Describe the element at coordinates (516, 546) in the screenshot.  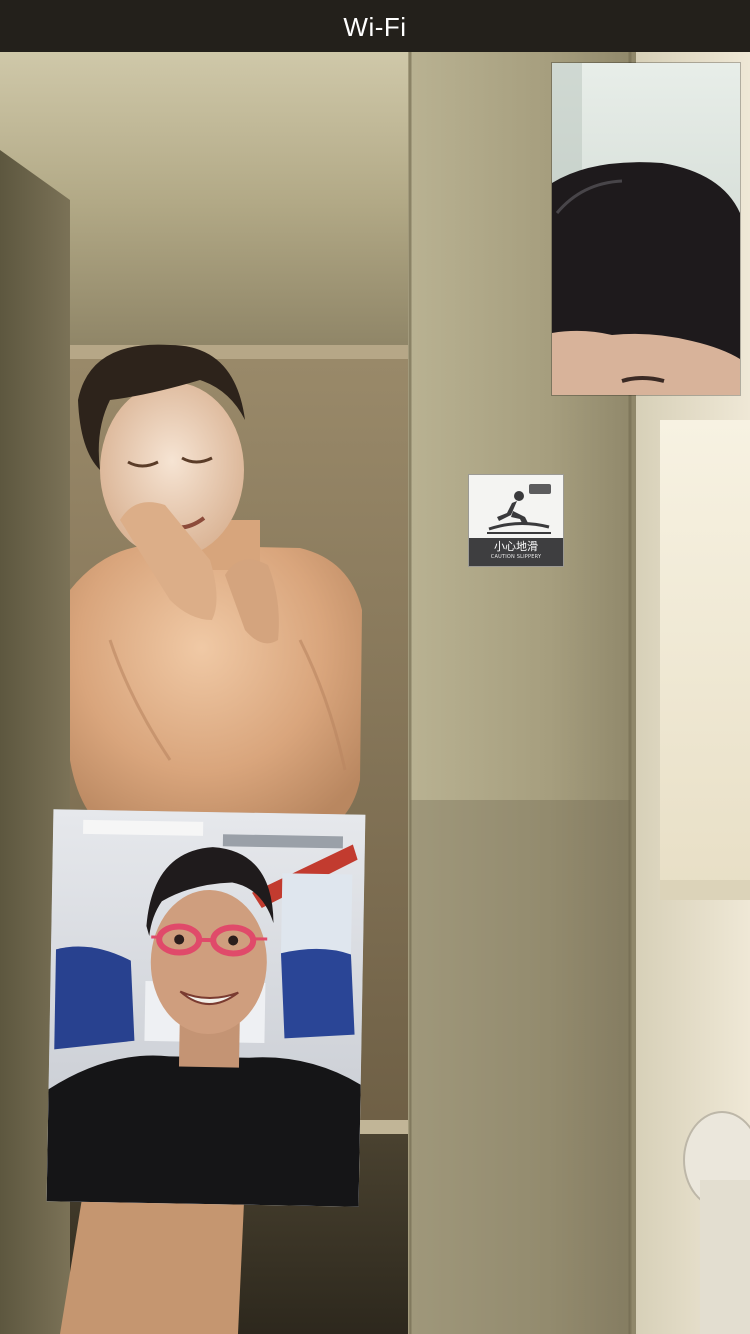
I see `sign-text-chinese: 小心地滑` at that location.